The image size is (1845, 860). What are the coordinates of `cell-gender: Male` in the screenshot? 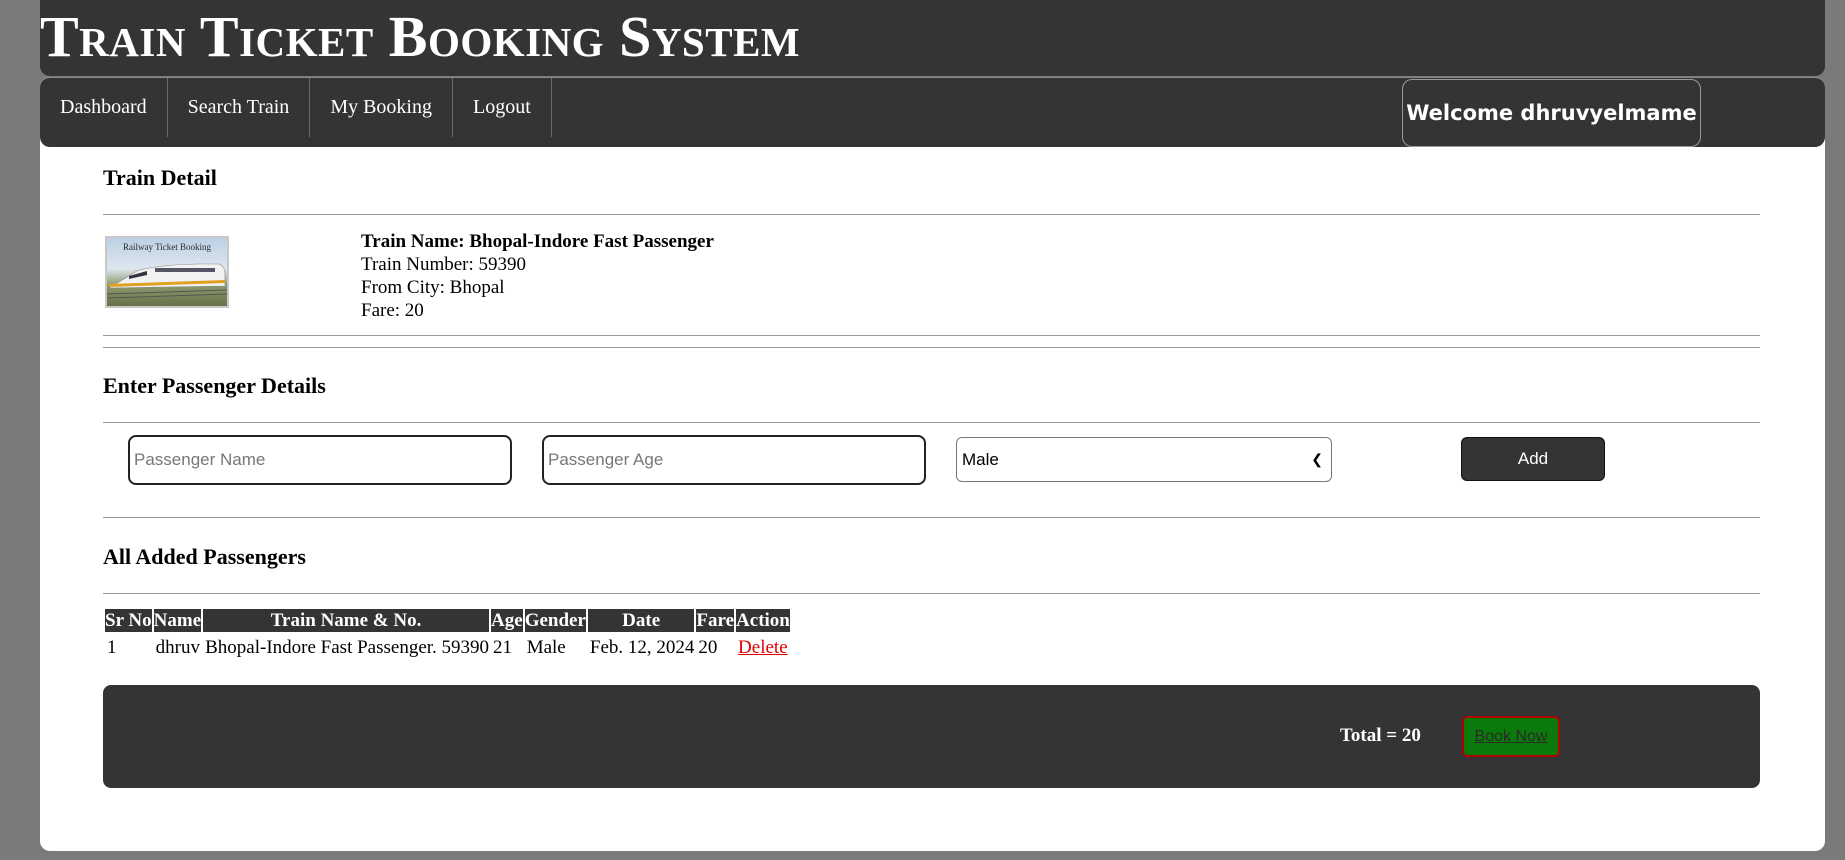 It's located at (546, 647).